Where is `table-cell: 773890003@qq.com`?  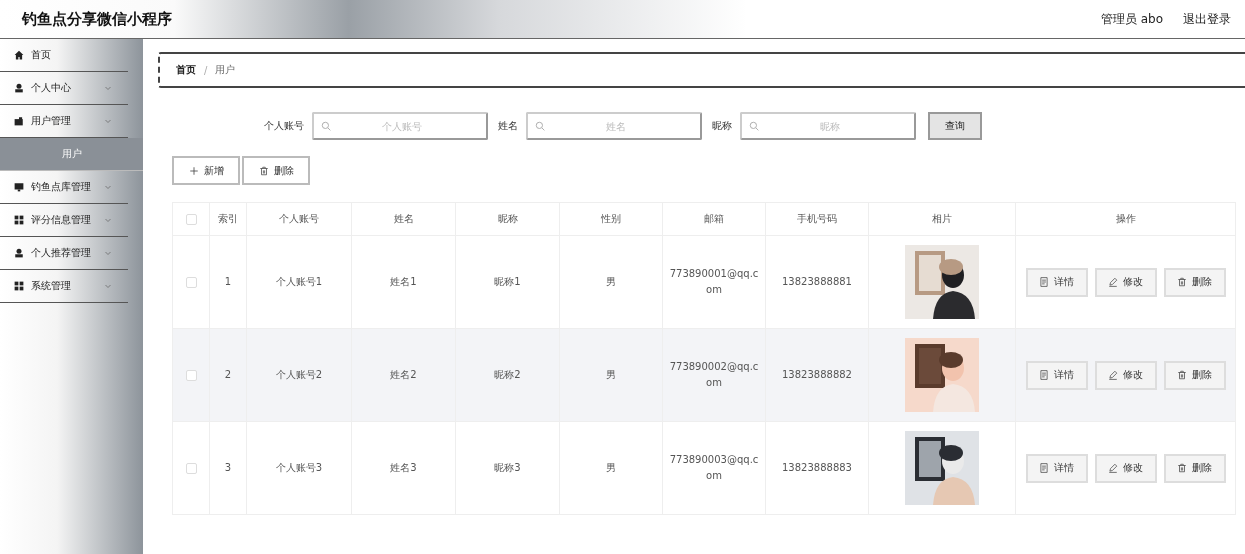
table-cell: 773890003@qq.com is located at coordinates (714, 468).